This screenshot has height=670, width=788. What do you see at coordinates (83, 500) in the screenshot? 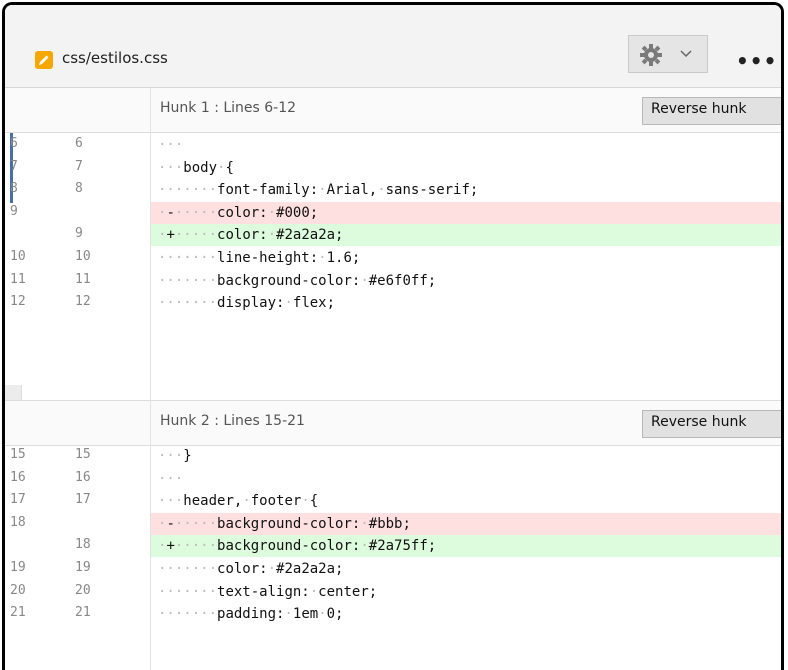
I see `new-line-number: 17` at bounding box center [83, 500].